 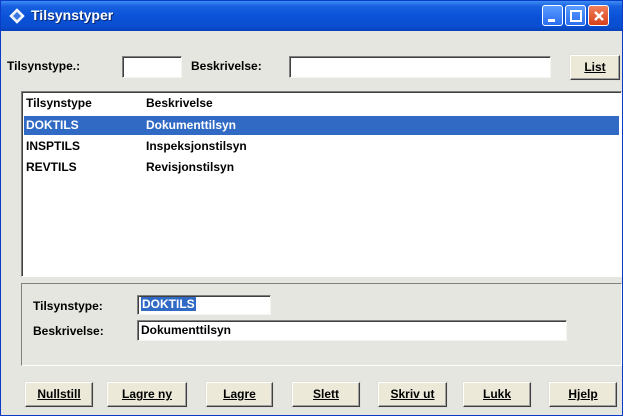 I want to click on detail-type-value: DOKTILS, so click(x=168, y=304).